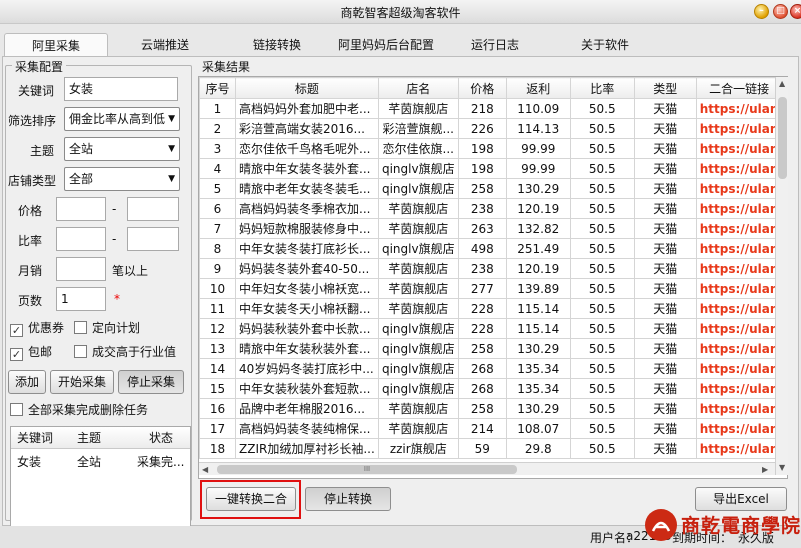 The width and height of the screenshot is (801, 548). What do you see at coordinates (217, 208) in the screenshot?
I see `cell-index: 6` at bounding box center [217, 208].